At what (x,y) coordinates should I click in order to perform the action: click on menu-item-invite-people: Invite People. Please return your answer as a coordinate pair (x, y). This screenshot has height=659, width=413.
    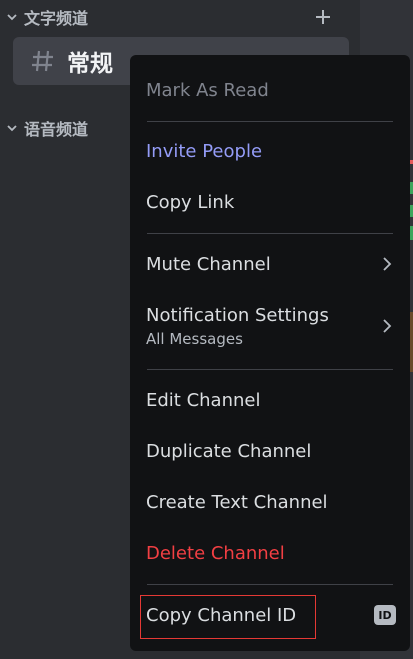
    Looking at the image, I should click on (271, 151).